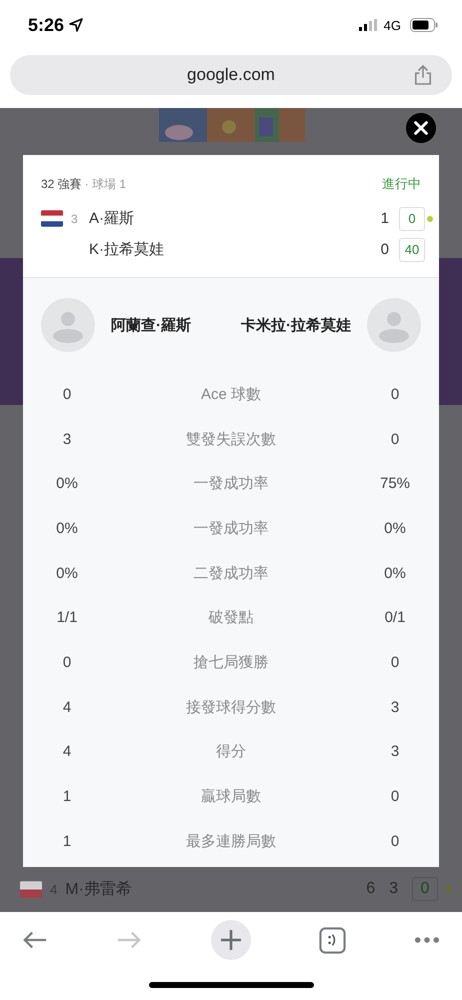  I want to click on stat-label: 贏球局數, so click(231, 796).